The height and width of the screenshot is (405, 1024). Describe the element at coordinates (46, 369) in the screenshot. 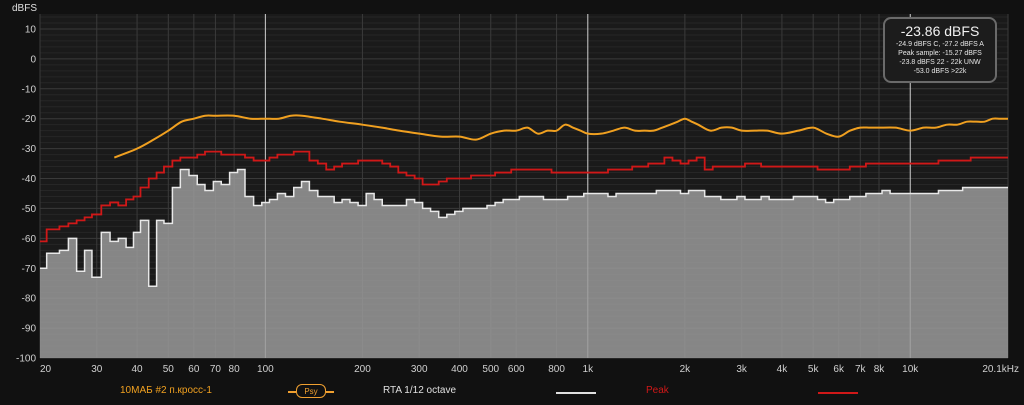

I see `x-tick-label: 20` at that location.